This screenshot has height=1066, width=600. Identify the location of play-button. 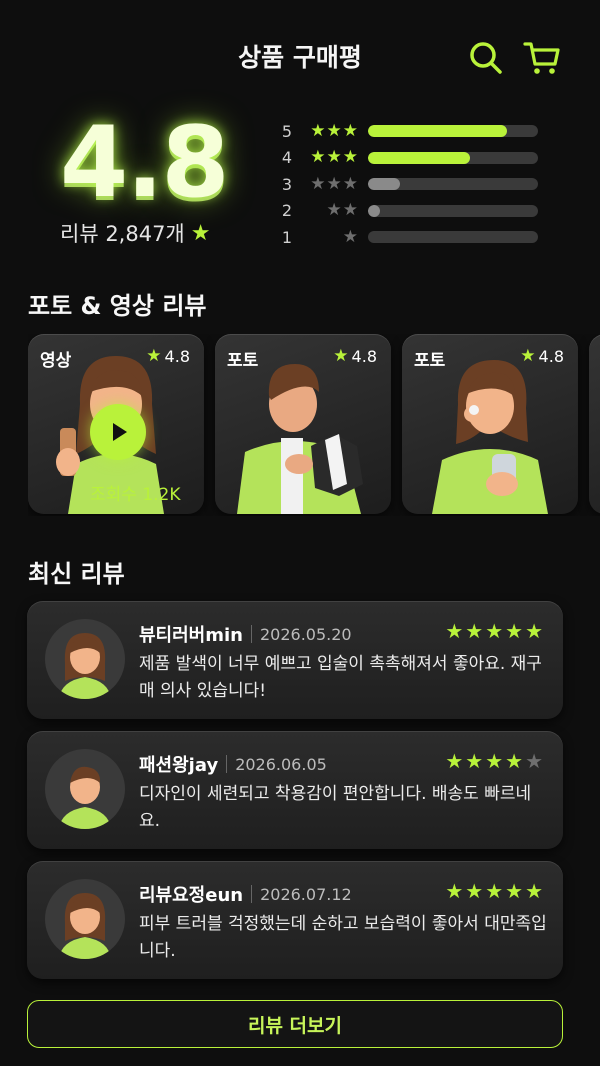
(118, 432).